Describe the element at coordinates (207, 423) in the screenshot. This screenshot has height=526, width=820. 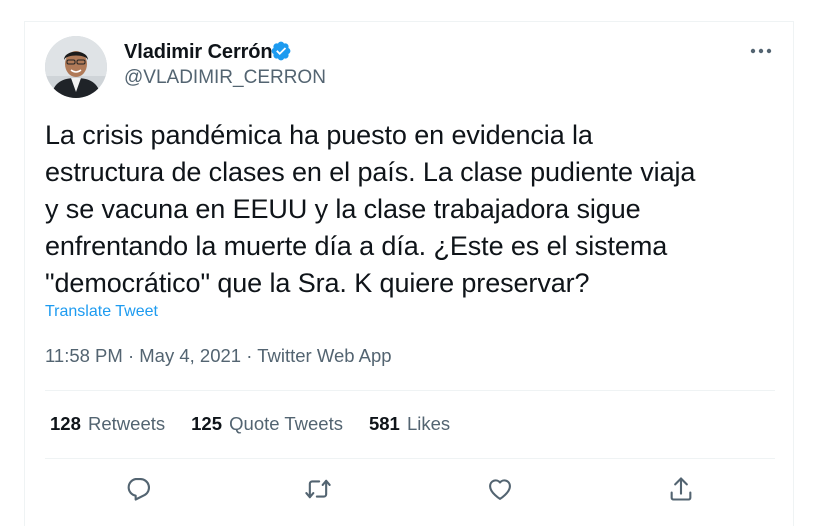
I see `quote-tweets-count: 125` at that location.